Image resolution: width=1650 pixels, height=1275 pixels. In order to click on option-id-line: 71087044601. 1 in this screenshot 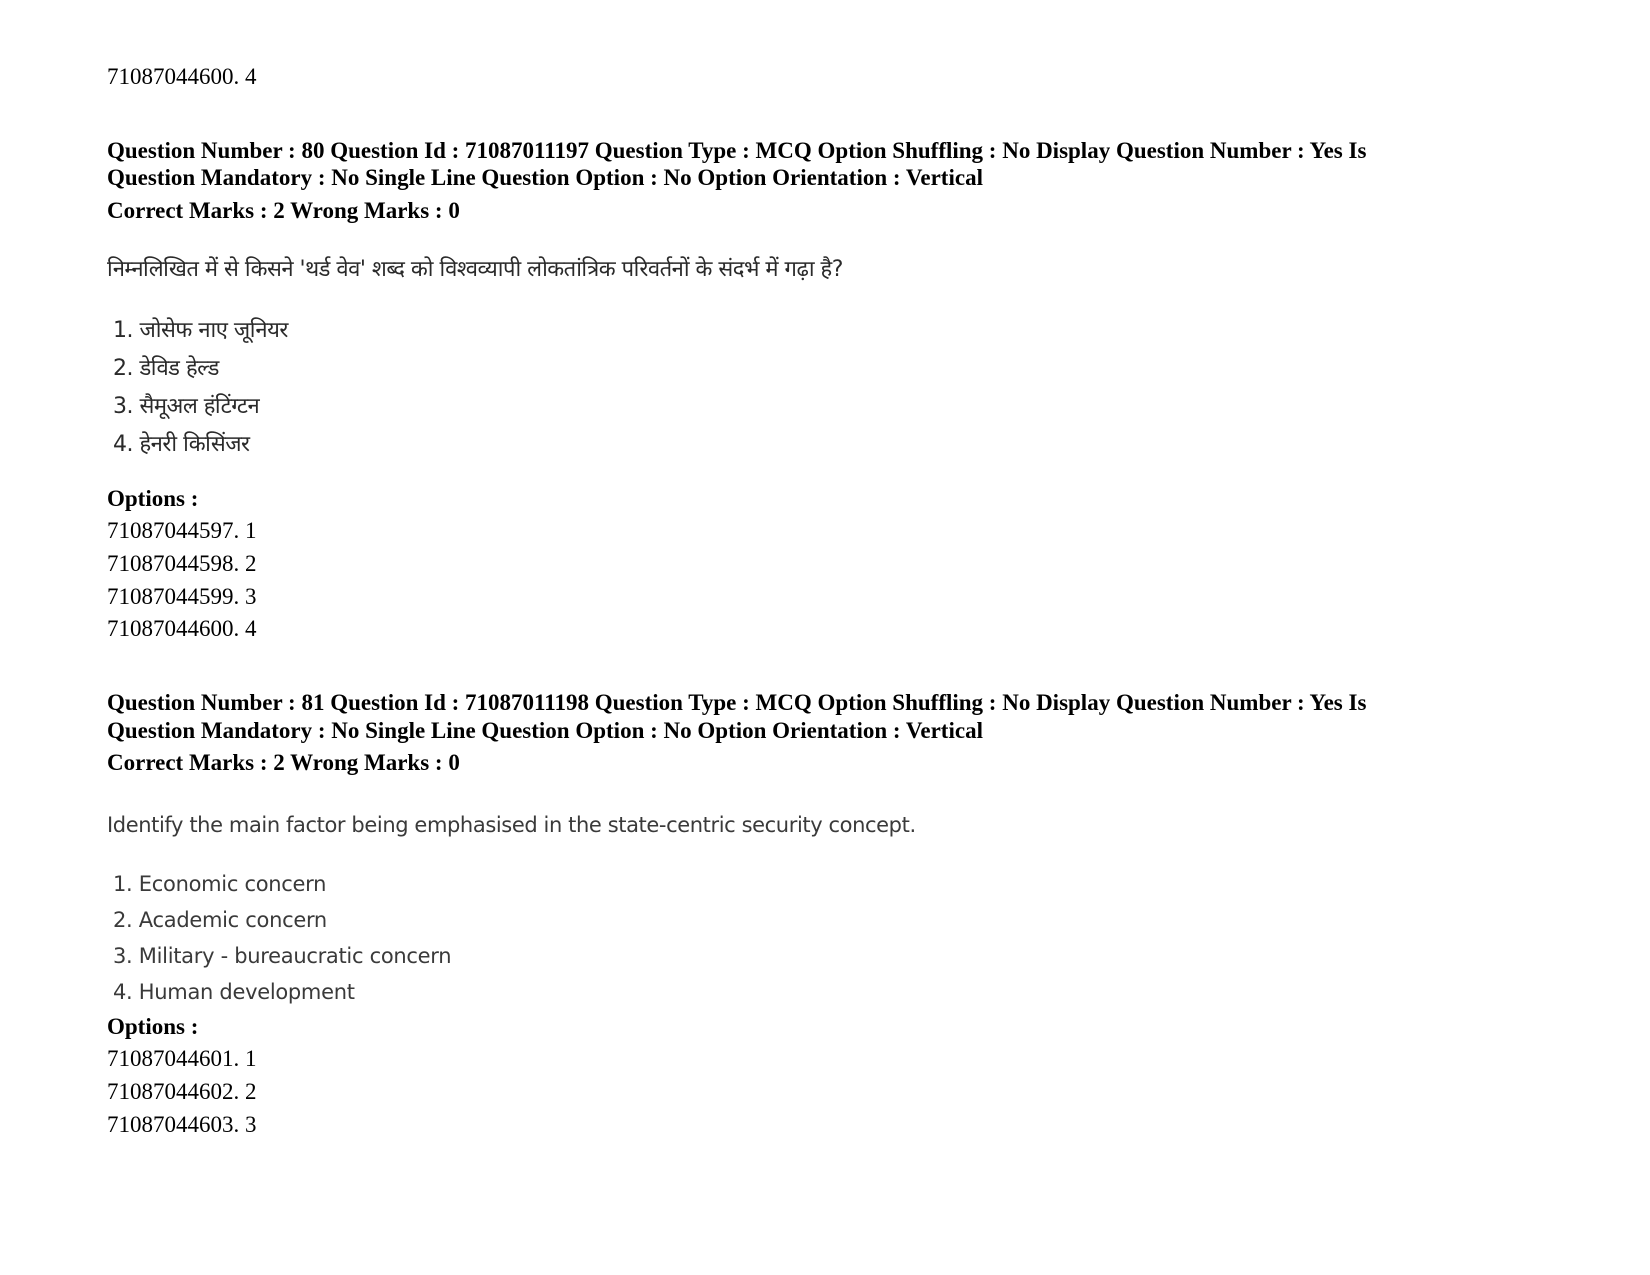, I will do `click(182, 1058)`.